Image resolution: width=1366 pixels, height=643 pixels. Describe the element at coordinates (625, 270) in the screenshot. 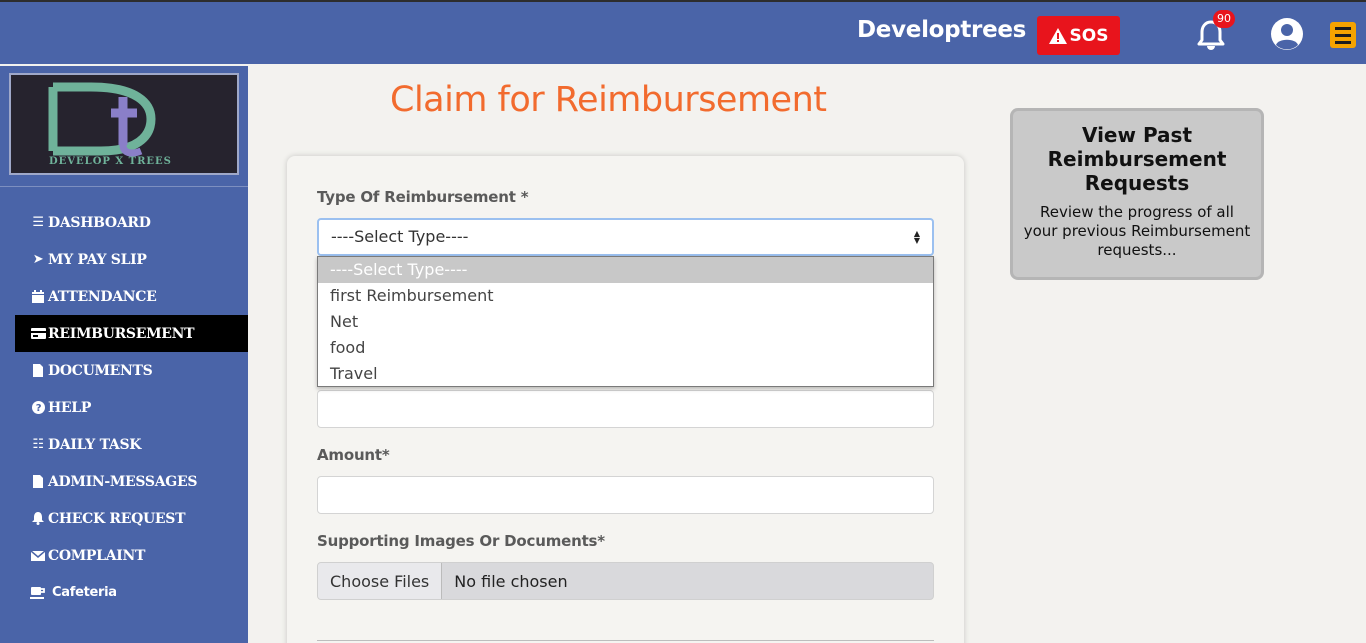

I see `dropdown-option: ----Select Type----` at that location.